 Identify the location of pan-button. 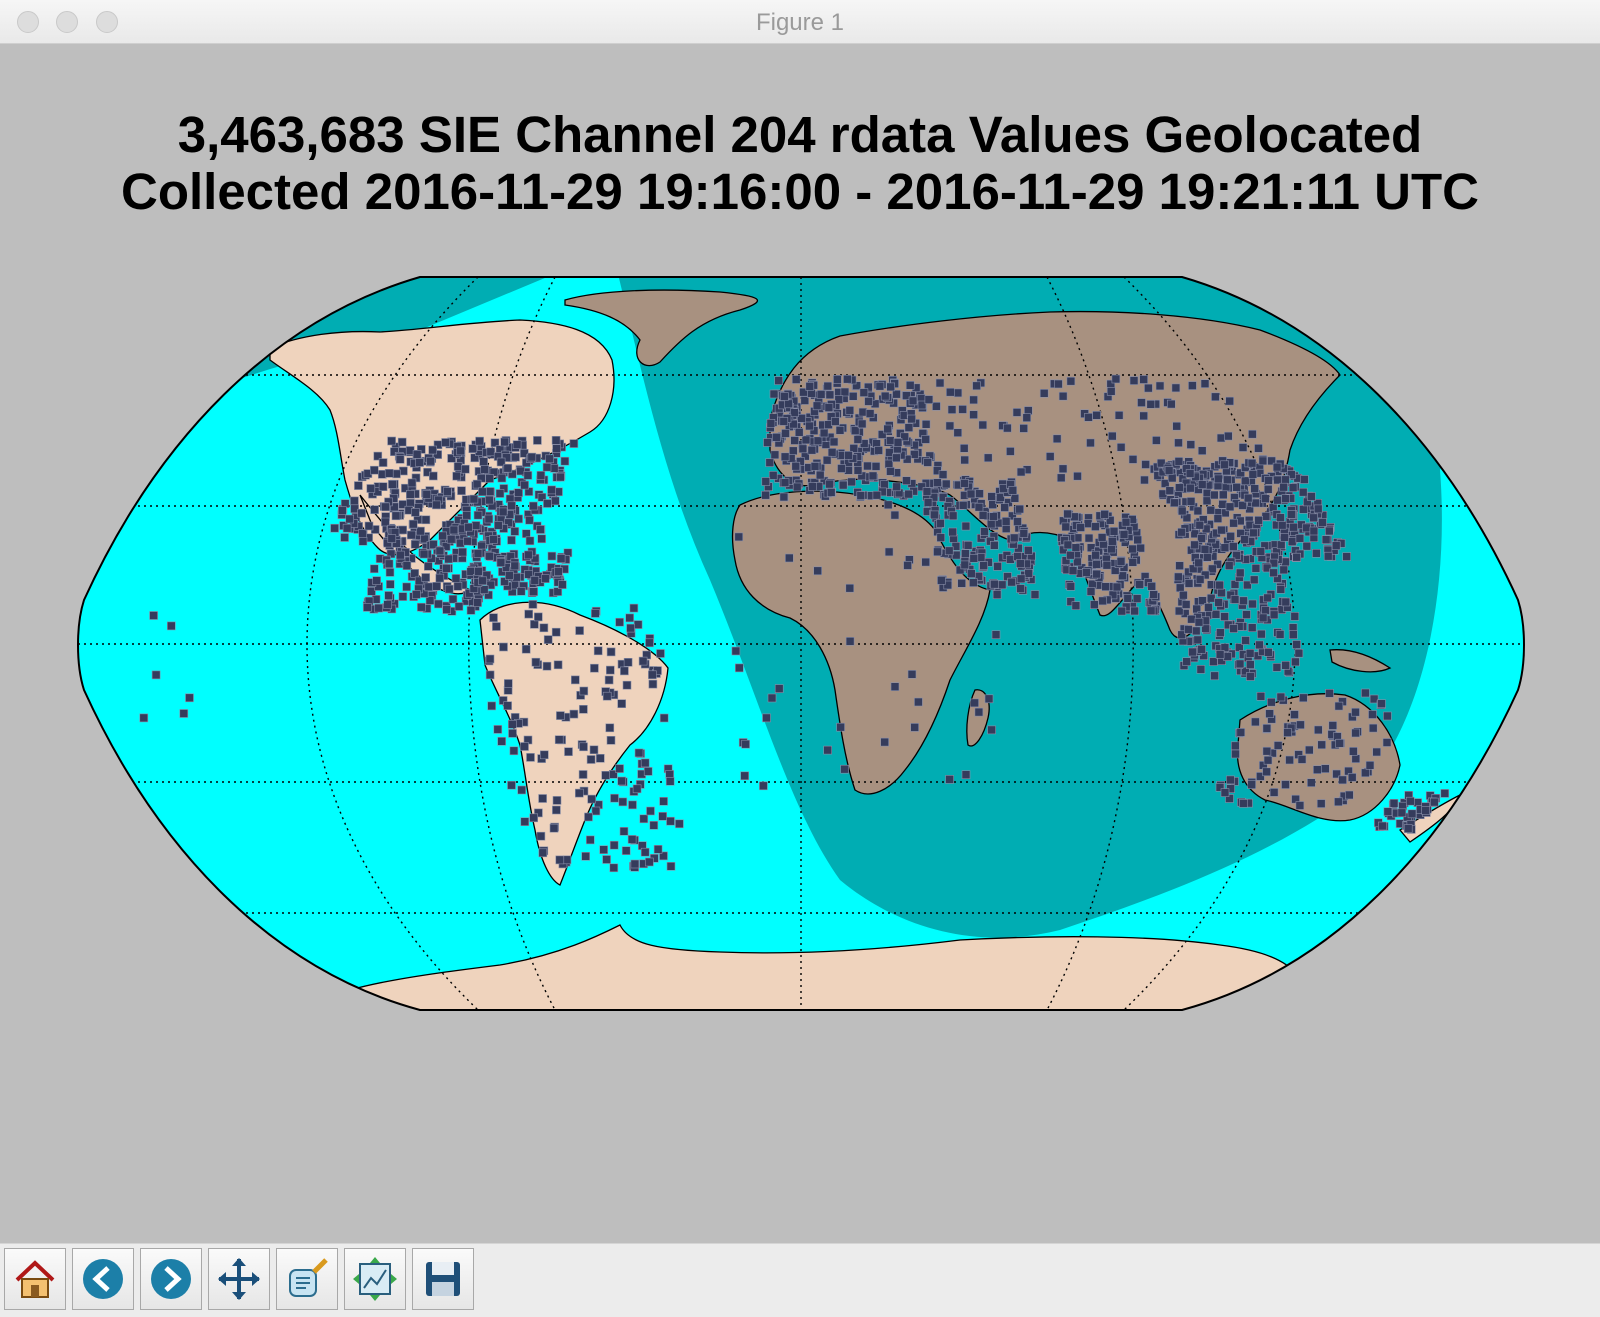
(239, 1279).